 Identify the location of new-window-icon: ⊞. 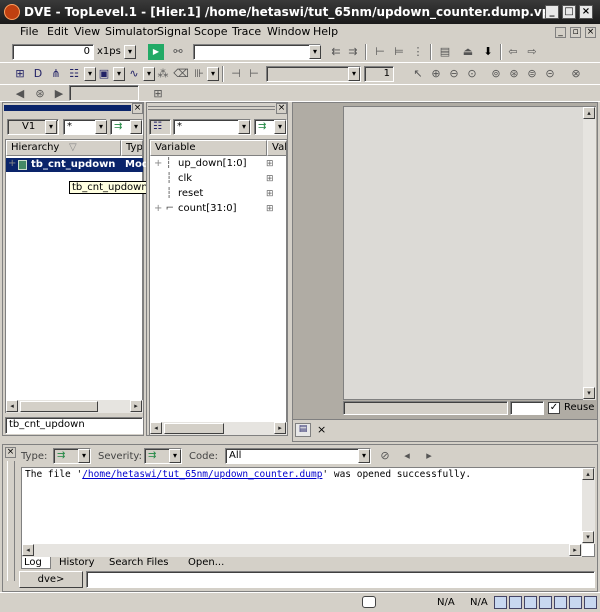
(20, 74).